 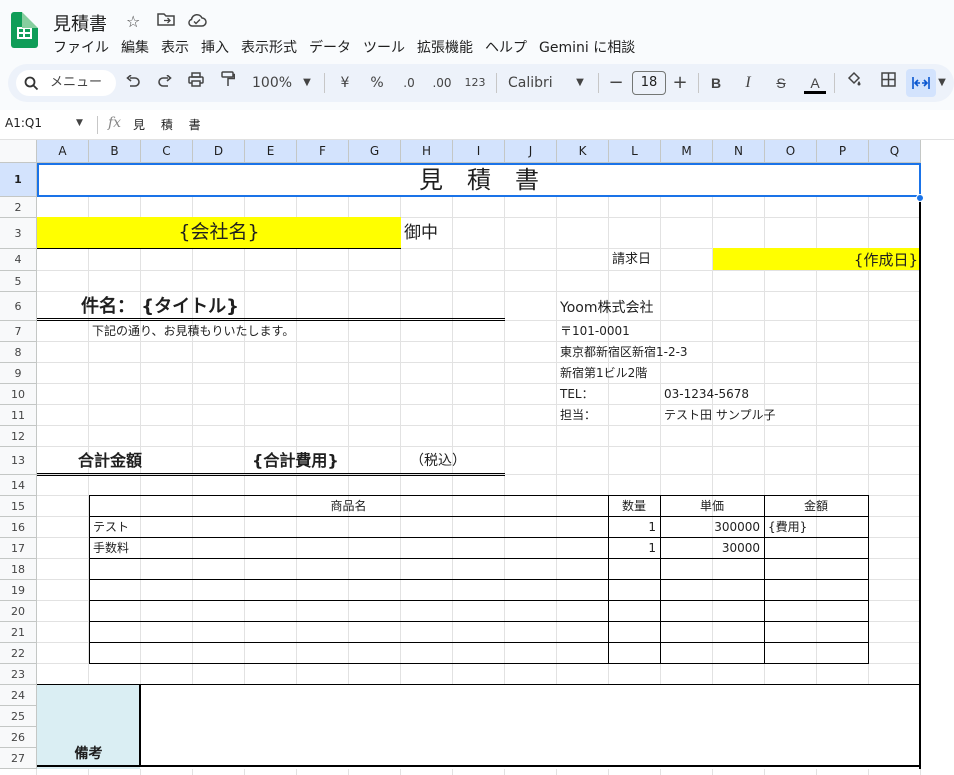 What do you see at coordinates (219, 248) in the screenshot?
I see `company-underline` at bounding box center [219, 248].